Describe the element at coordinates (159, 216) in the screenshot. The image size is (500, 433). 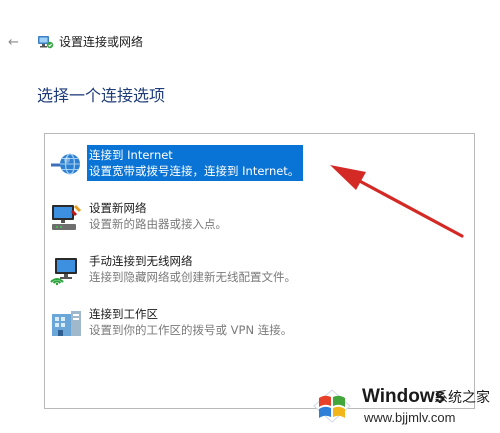
I see `option-text: 设置新网络 设置新的路由器或接入点。` at that location.